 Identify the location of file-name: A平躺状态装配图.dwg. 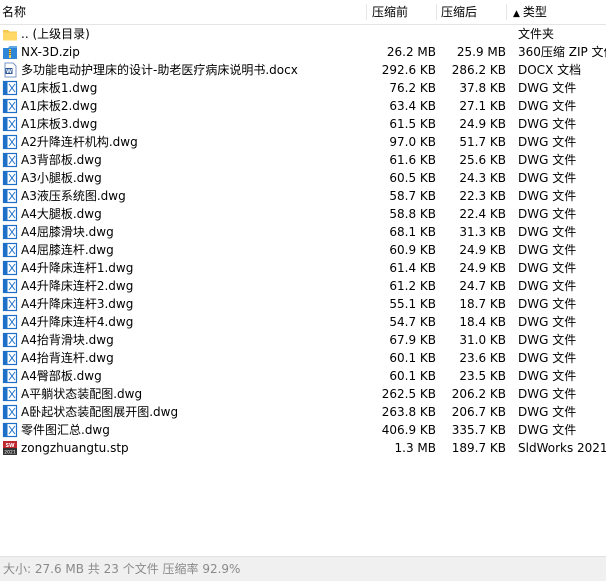
(82, 394).